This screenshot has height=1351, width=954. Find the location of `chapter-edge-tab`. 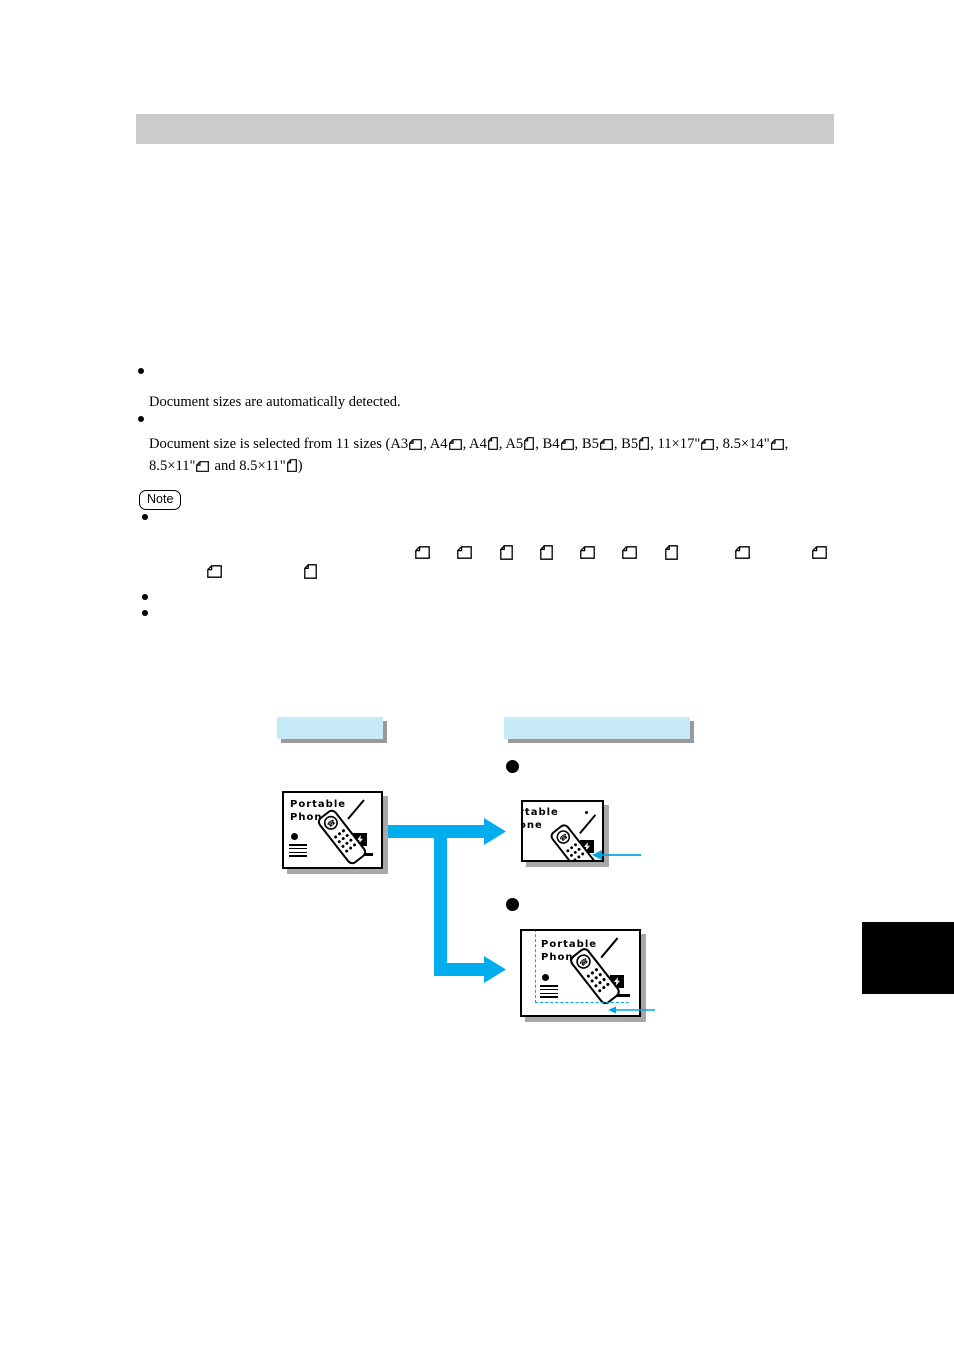

chapter-edge-tab is located at coordinates (908, 958).